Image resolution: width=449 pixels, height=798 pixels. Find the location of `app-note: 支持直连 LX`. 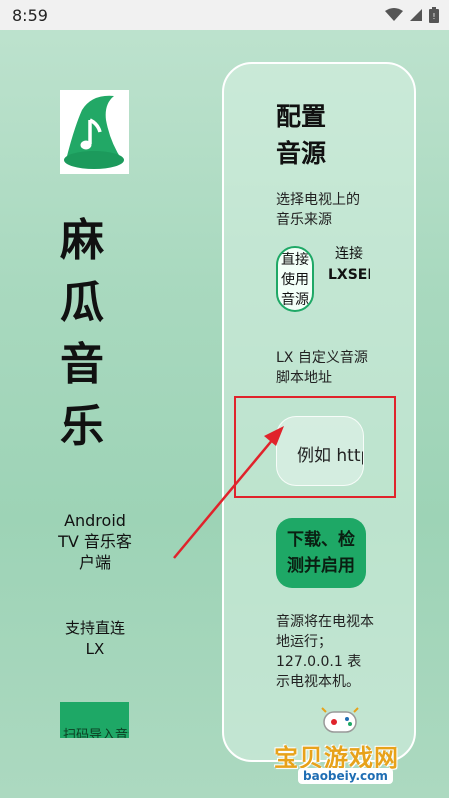

app-note: 支持直连 LX is located at coordinates (94, 638).